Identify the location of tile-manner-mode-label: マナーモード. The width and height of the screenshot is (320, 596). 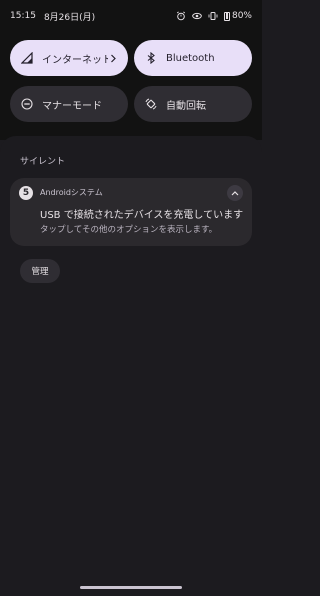
(72, 106).